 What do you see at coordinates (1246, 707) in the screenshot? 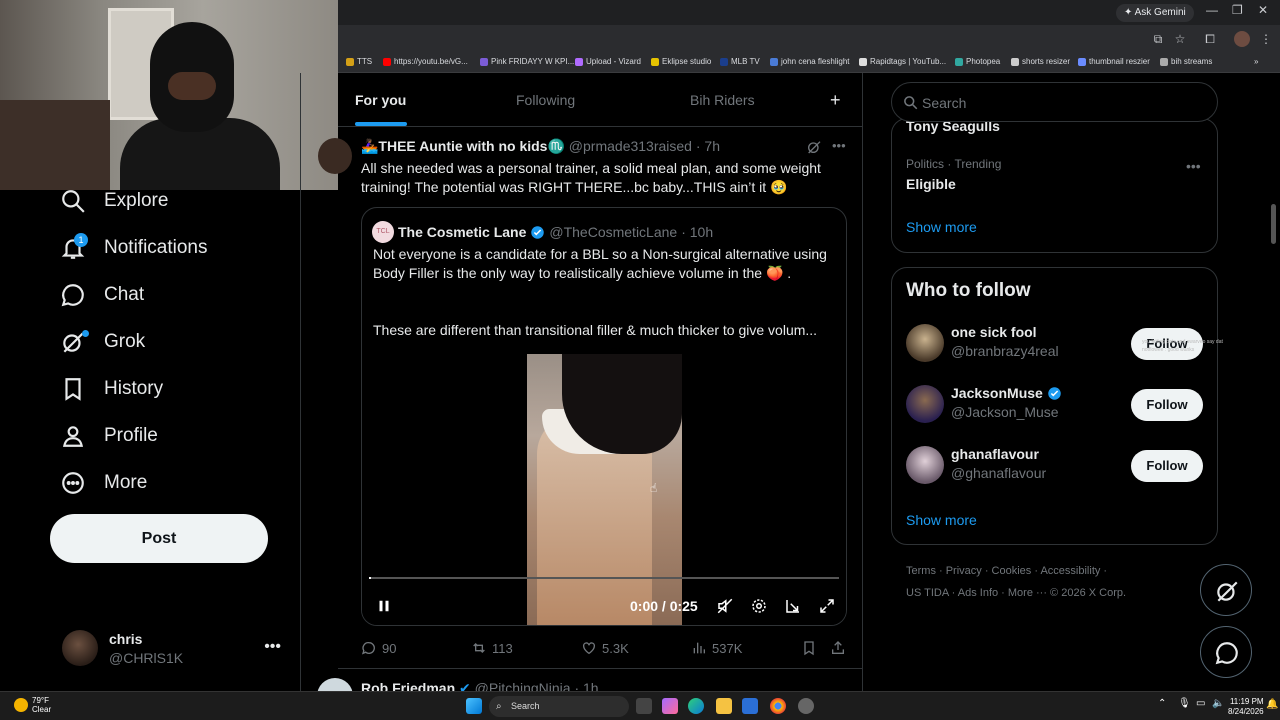
I see `taskbar-clock: 11:19 PM 8/24/2026` at bounding box center [1246, 707].